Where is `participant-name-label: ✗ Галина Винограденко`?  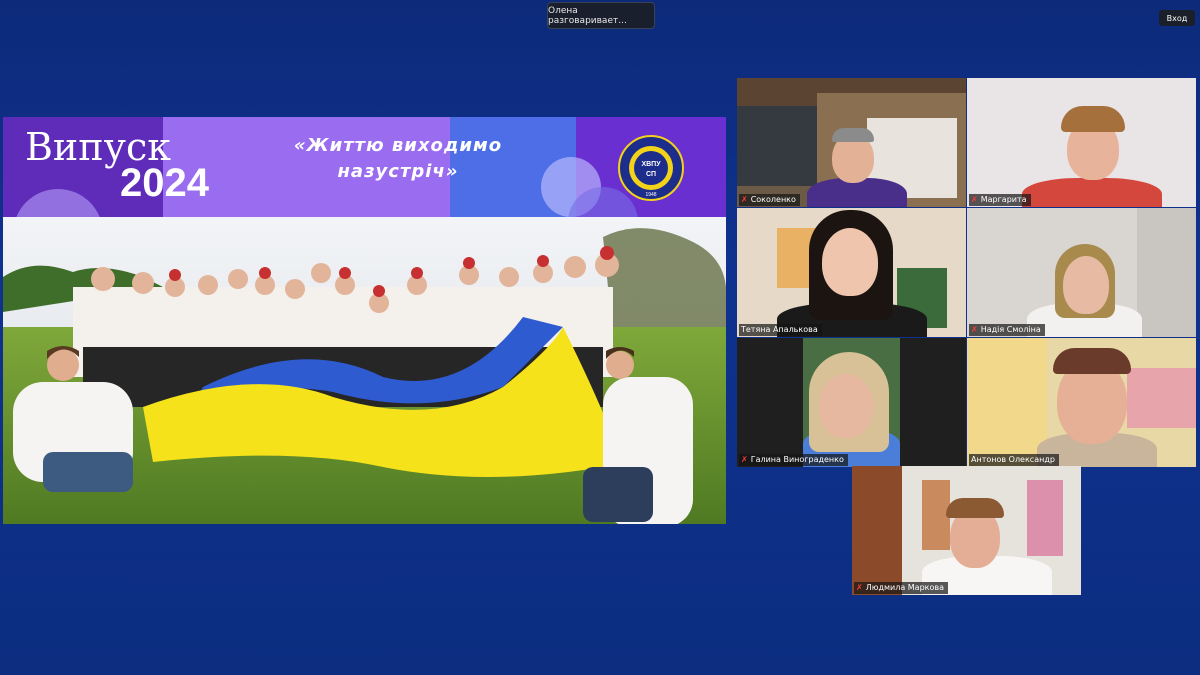 participant-name-label: ✗ Галина Винограденко is located at coordinates (793, 460).